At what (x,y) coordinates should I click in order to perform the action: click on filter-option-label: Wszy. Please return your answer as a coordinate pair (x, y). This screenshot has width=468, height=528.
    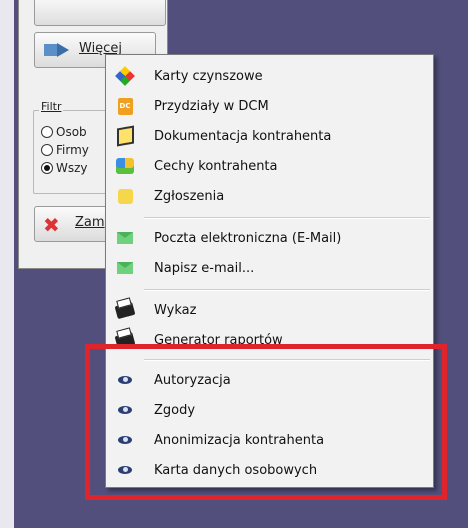
    Looking at the image, I should click on (72, 168).